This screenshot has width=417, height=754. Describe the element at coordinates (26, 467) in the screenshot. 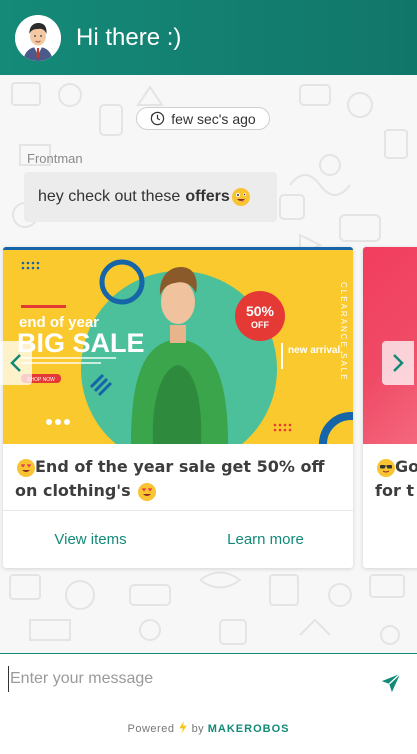

I see `heart-eyes-emoji-icon` at that location.